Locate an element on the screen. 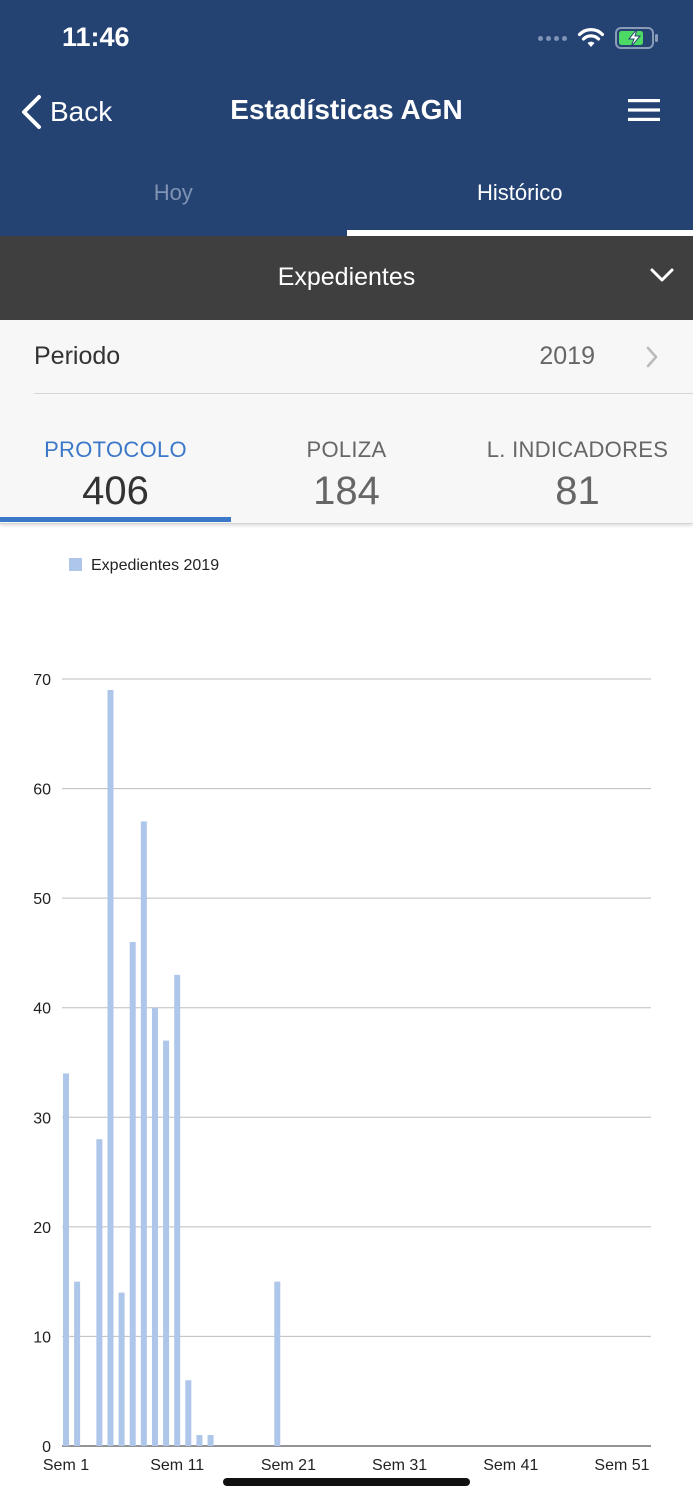 The height and width of the screenshot is (1500, 693). x-tick-label: Sem 11 is located at coordinates (177, 1465).